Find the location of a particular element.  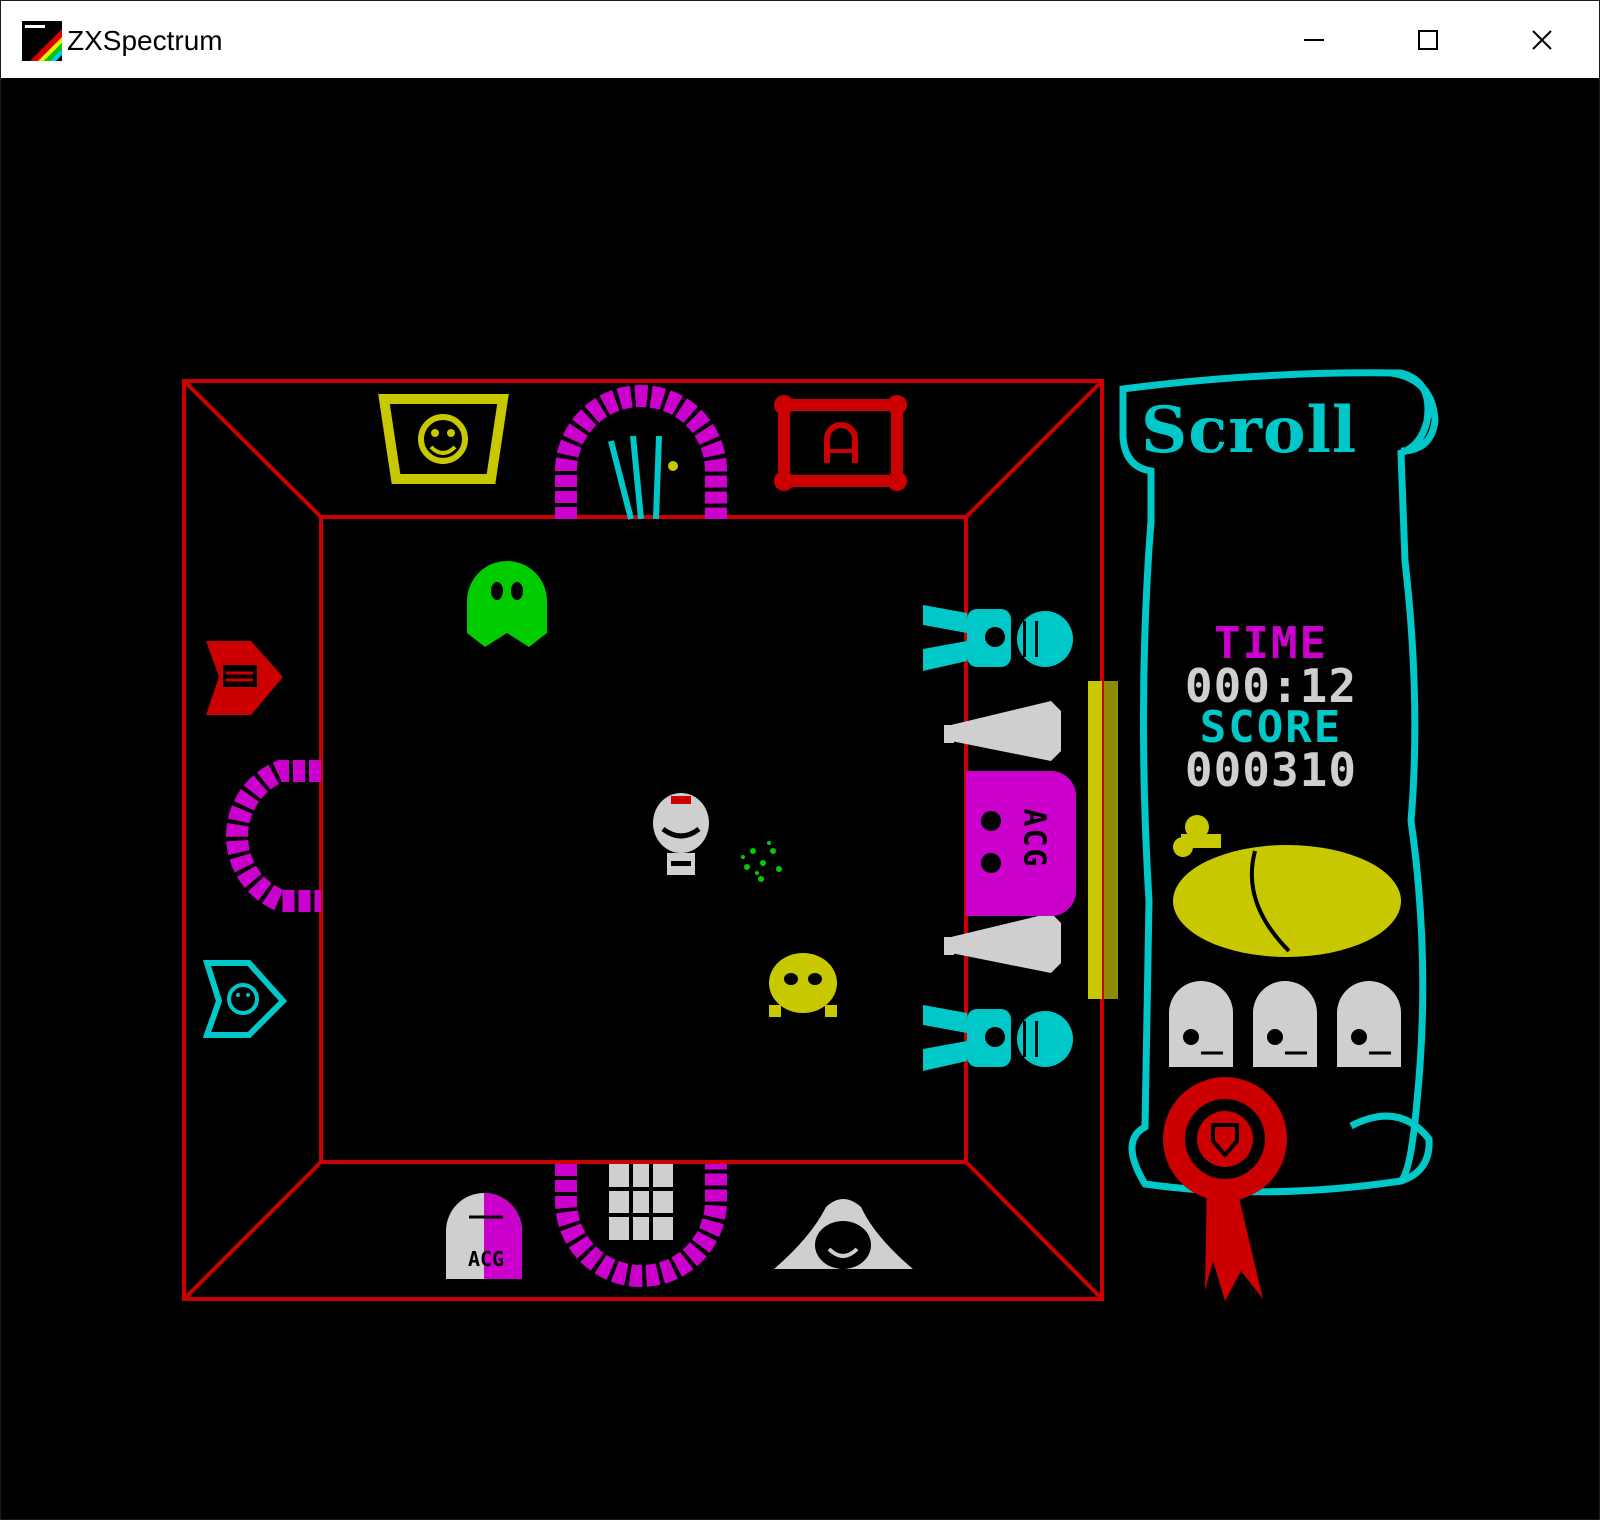

door-sign-right: ACG is located at coordinates (1034, 838).